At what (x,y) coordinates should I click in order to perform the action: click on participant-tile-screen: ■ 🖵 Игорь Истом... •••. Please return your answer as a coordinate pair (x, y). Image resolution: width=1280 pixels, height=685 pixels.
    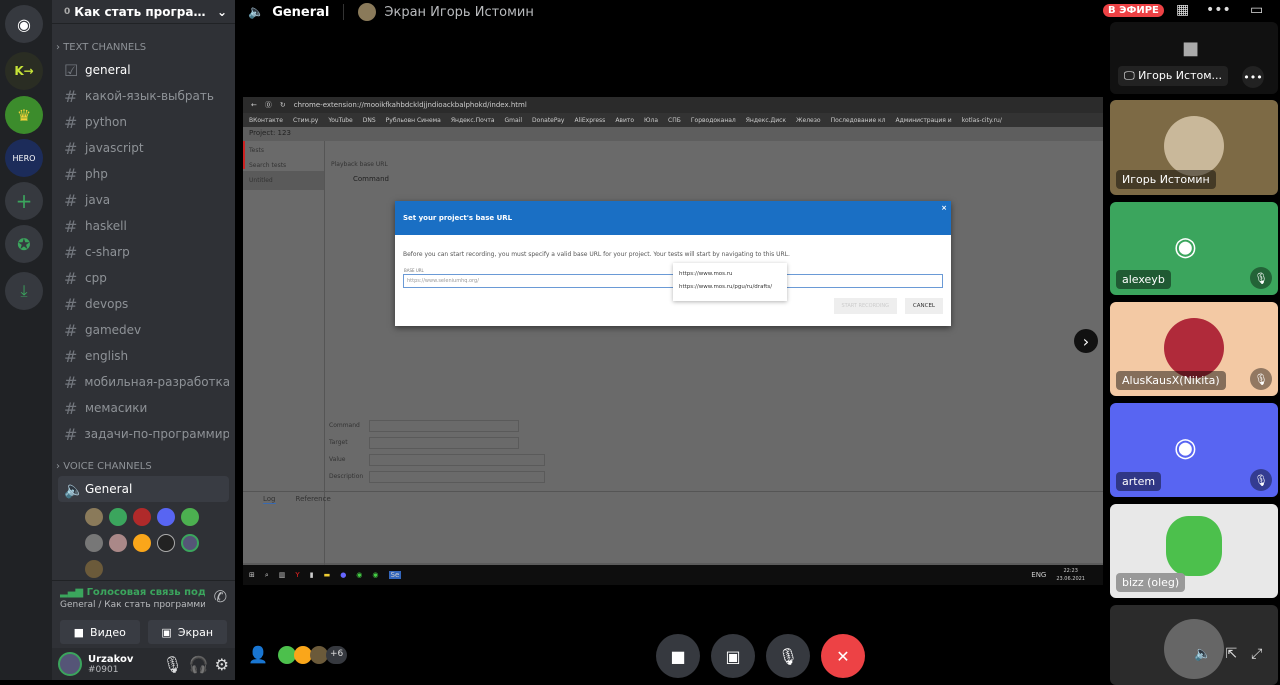
    Looking at the image, I should click on (1194, 58).